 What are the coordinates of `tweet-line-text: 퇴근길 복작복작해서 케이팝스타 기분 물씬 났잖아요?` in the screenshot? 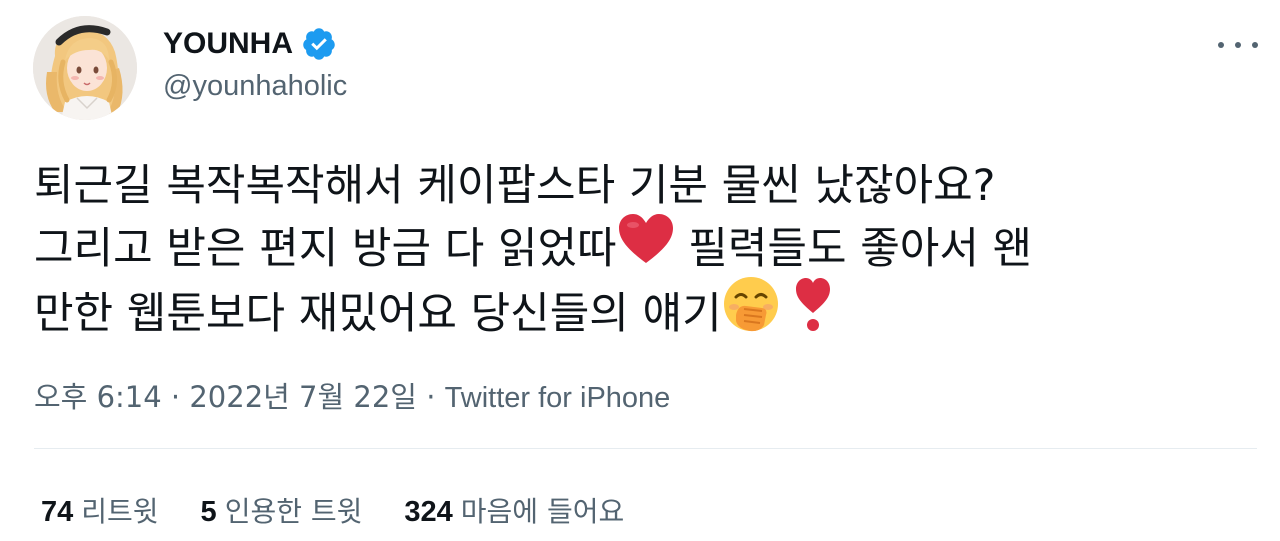 It's located at (515, 186).